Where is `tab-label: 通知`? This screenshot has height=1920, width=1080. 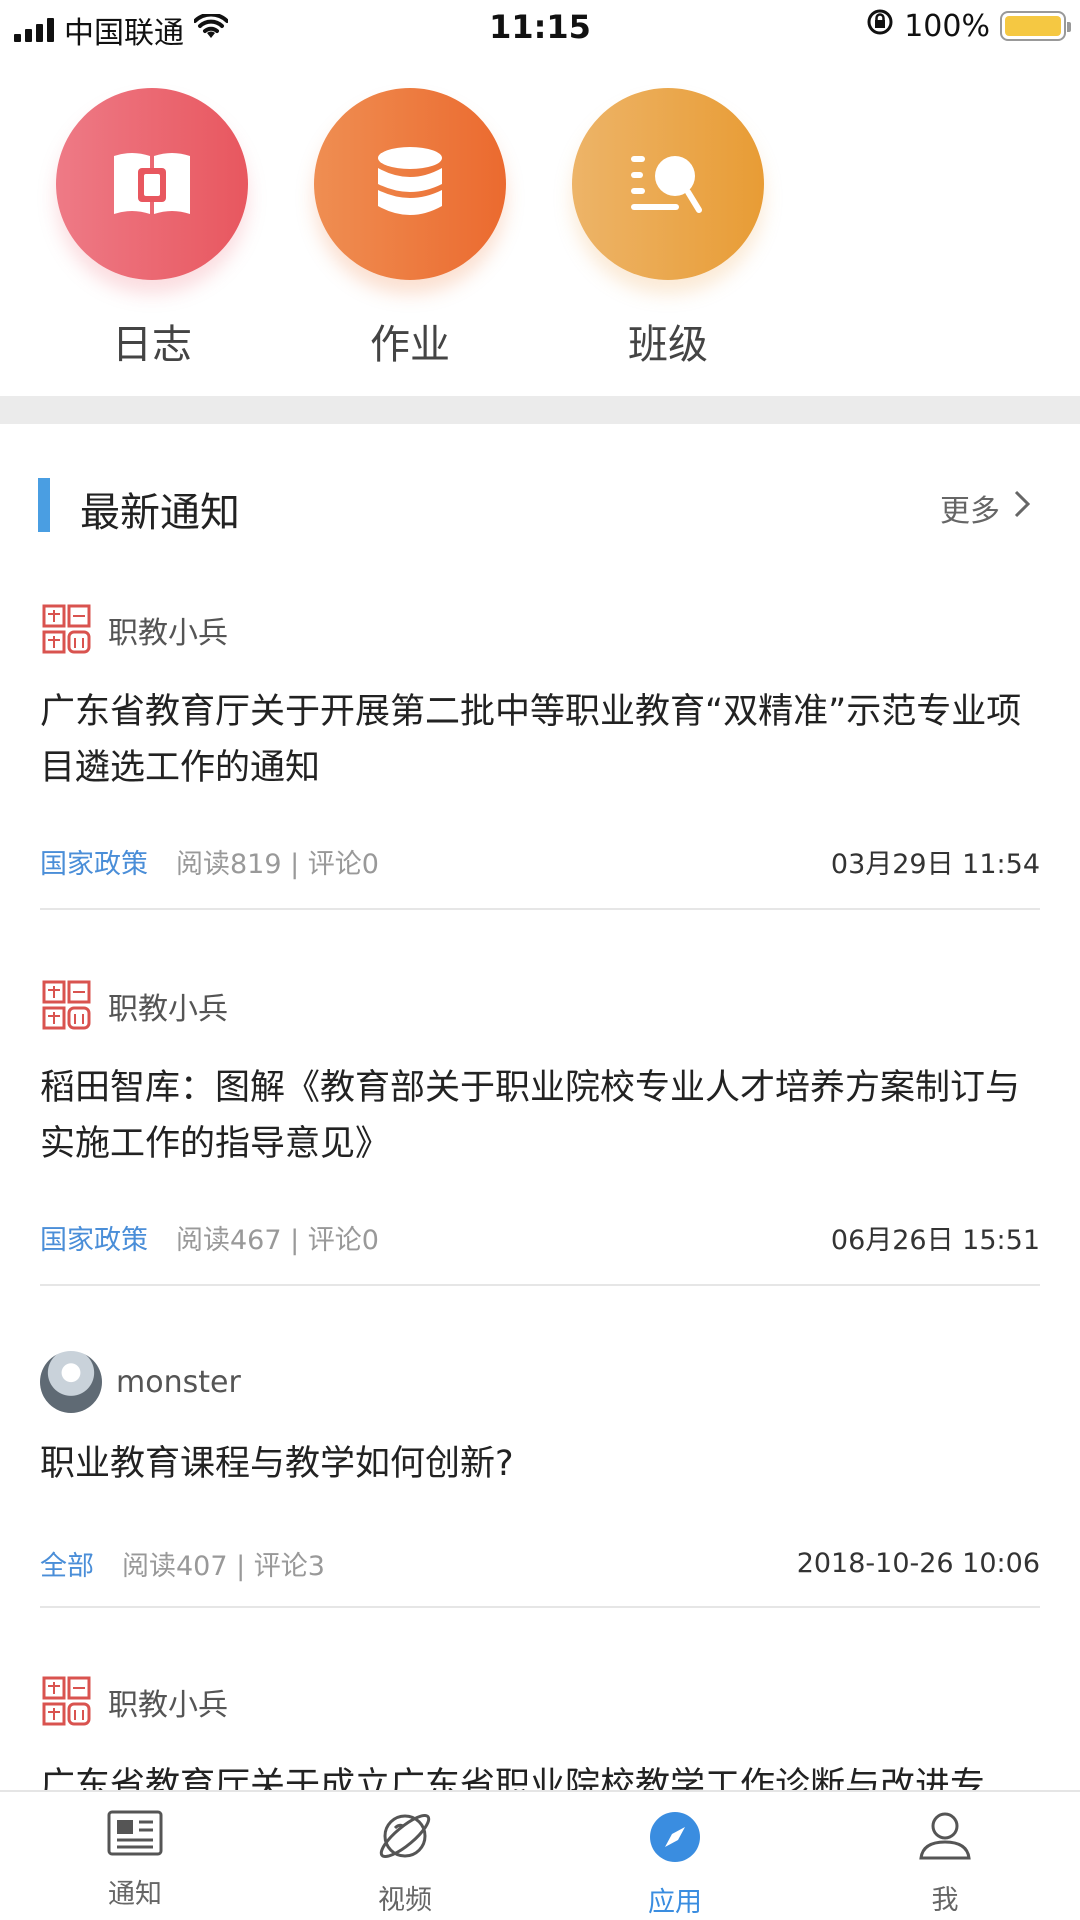 tab-label: 通知 is located at coordinates (135, 1894).